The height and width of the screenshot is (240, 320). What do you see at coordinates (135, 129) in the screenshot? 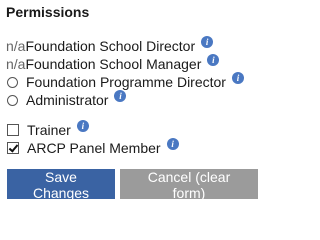
I see `extra-row-trainer: Trainer i` at bounding box center [135, 129].